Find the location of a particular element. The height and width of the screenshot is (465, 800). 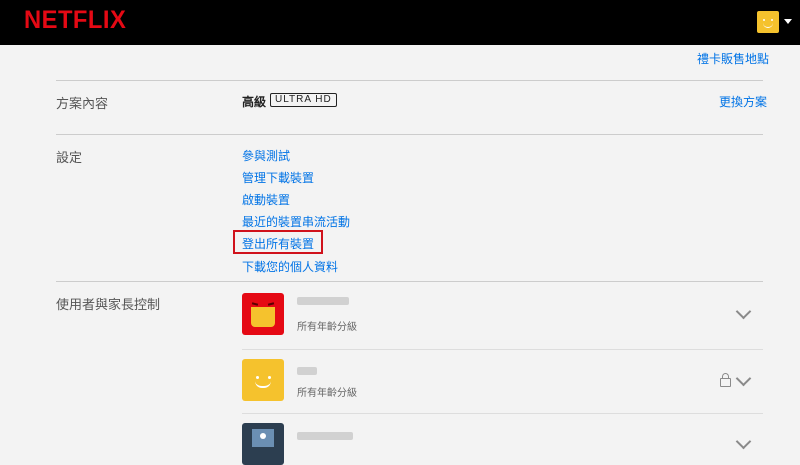

profiles-section-label: 使用者與家長控制 is located at coordinates (108, 305).